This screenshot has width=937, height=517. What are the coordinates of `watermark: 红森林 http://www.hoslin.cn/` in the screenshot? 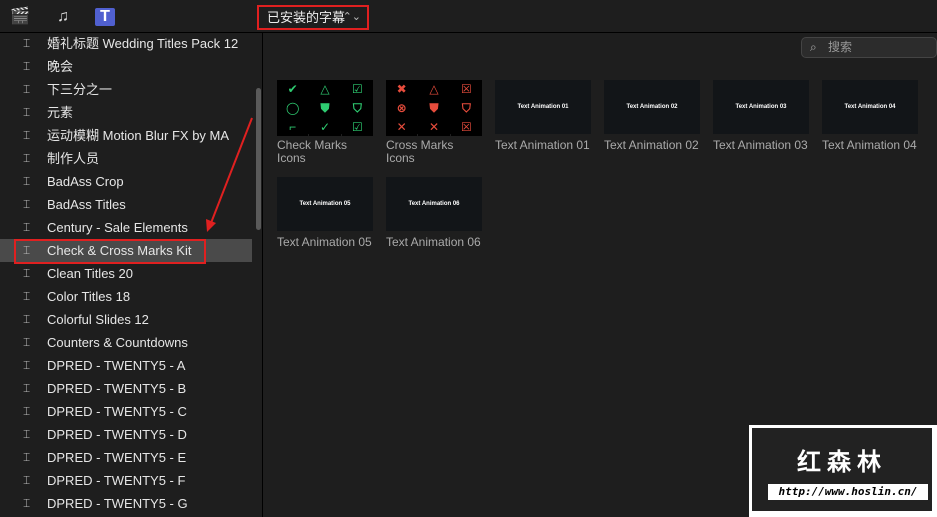 It's located at (843, 471).